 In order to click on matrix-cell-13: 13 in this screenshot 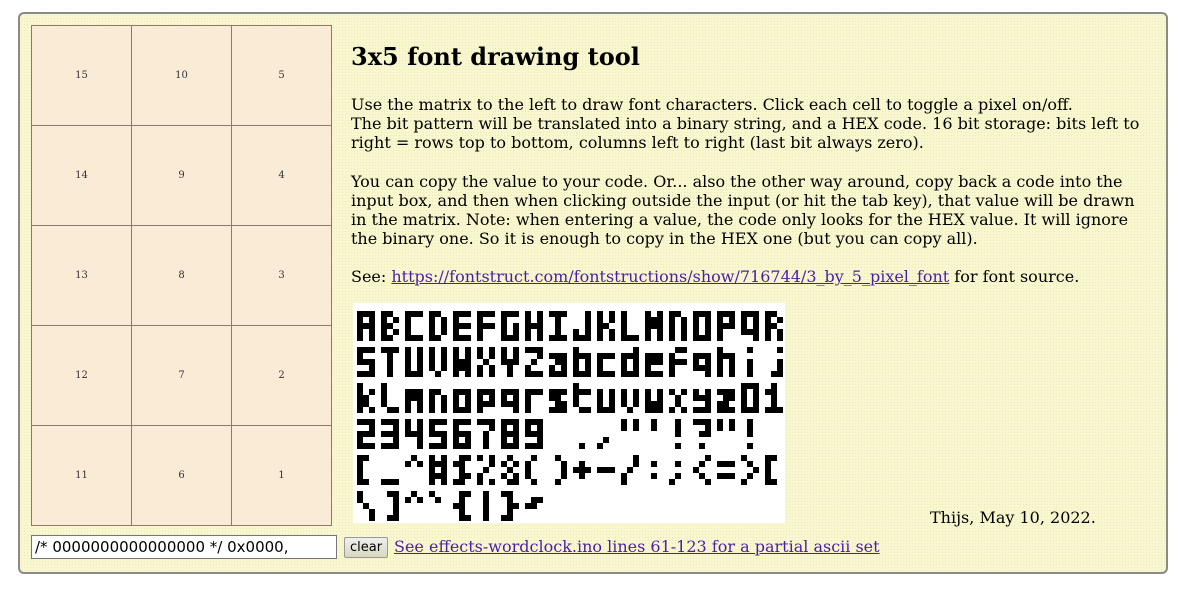, I will do `click(82, 276)`.